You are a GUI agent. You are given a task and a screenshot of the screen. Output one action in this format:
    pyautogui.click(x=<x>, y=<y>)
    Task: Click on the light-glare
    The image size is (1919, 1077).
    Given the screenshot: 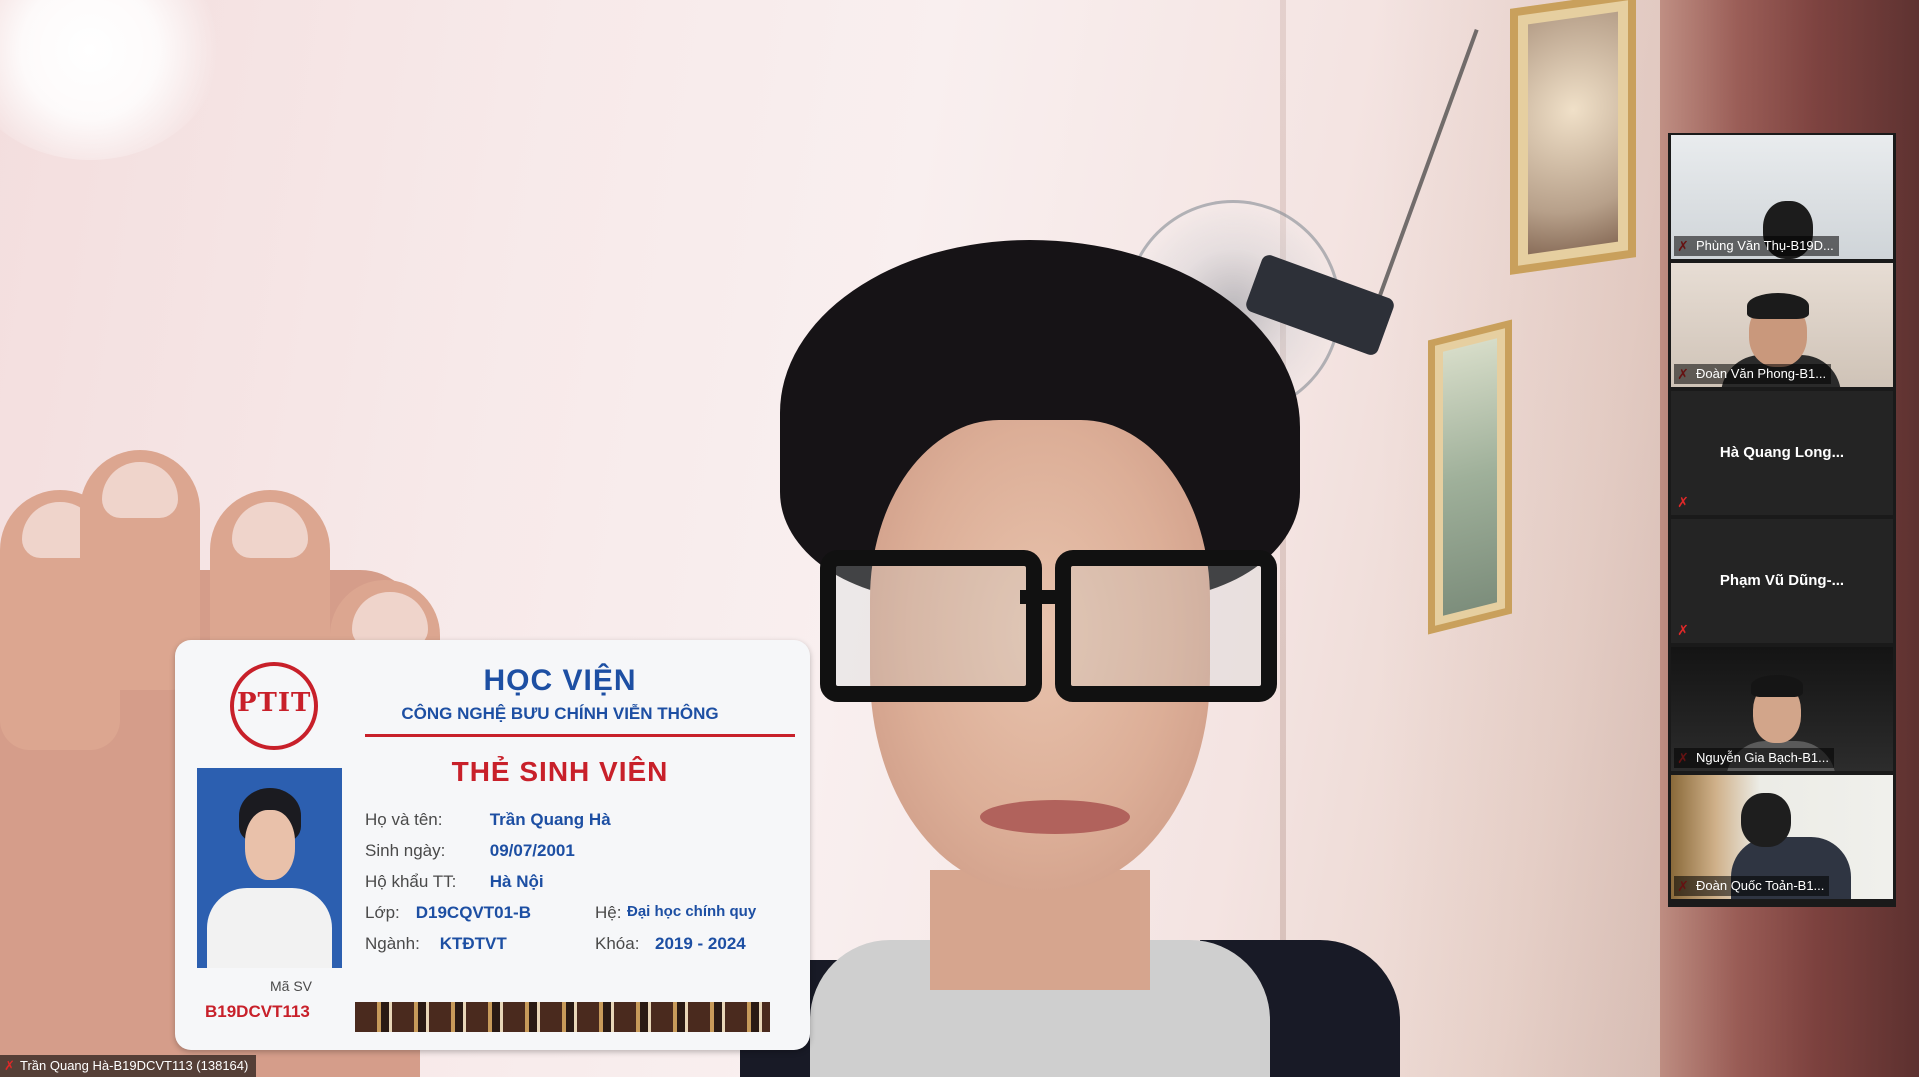 What is the action you would take?
    pyautogui.click(x=110, y=80)
    